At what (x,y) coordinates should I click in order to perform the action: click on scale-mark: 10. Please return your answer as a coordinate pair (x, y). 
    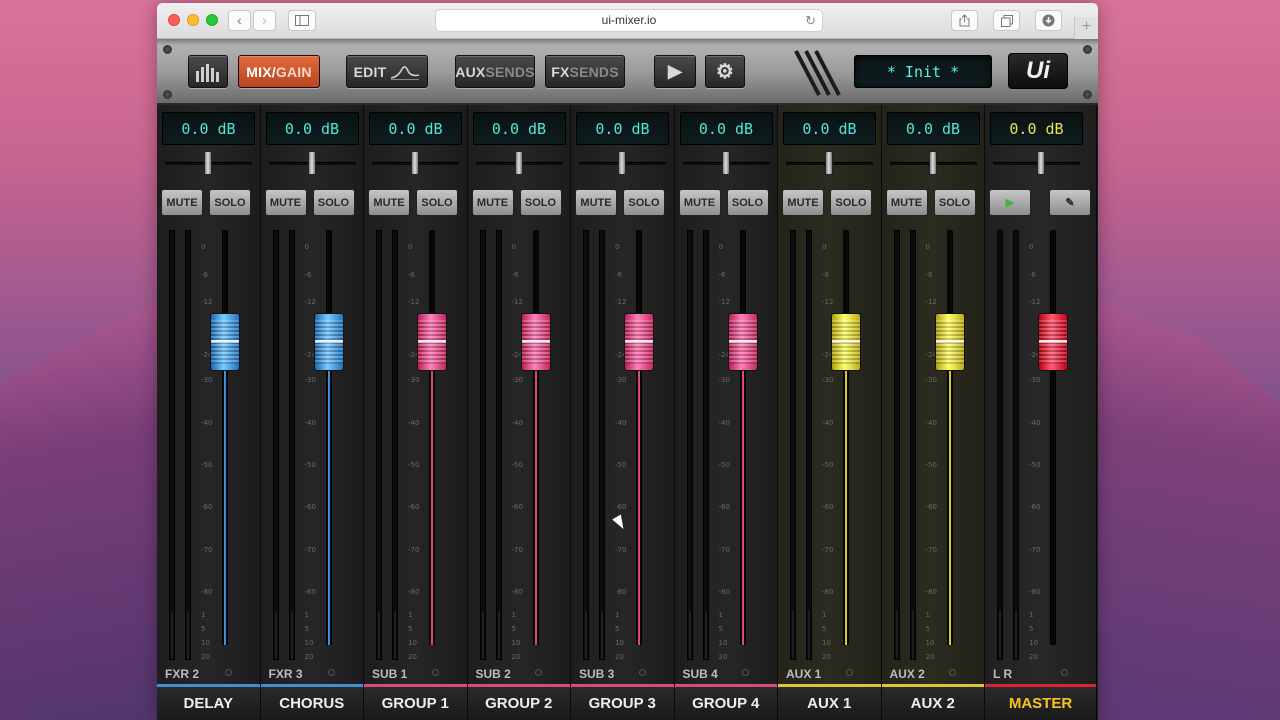
    Looking at the image, I should click on (930, 643).